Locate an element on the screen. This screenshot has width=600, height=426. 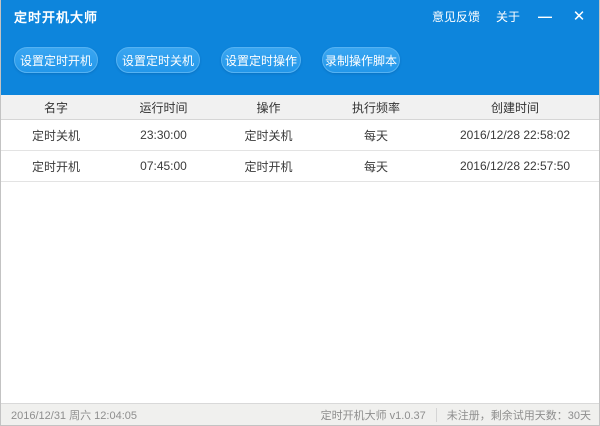
status-app-version: 定时开机大师 v1.0.37 is located at coordinates (373, 415).